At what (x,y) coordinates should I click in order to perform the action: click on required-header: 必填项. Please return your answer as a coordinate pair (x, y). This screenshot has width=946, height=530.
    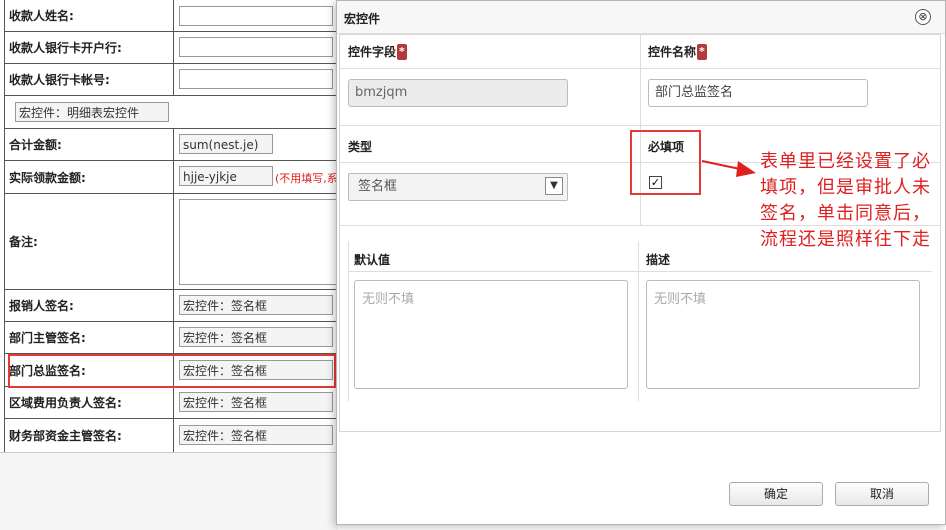
    Looking at the image, I should click on (666, 147).